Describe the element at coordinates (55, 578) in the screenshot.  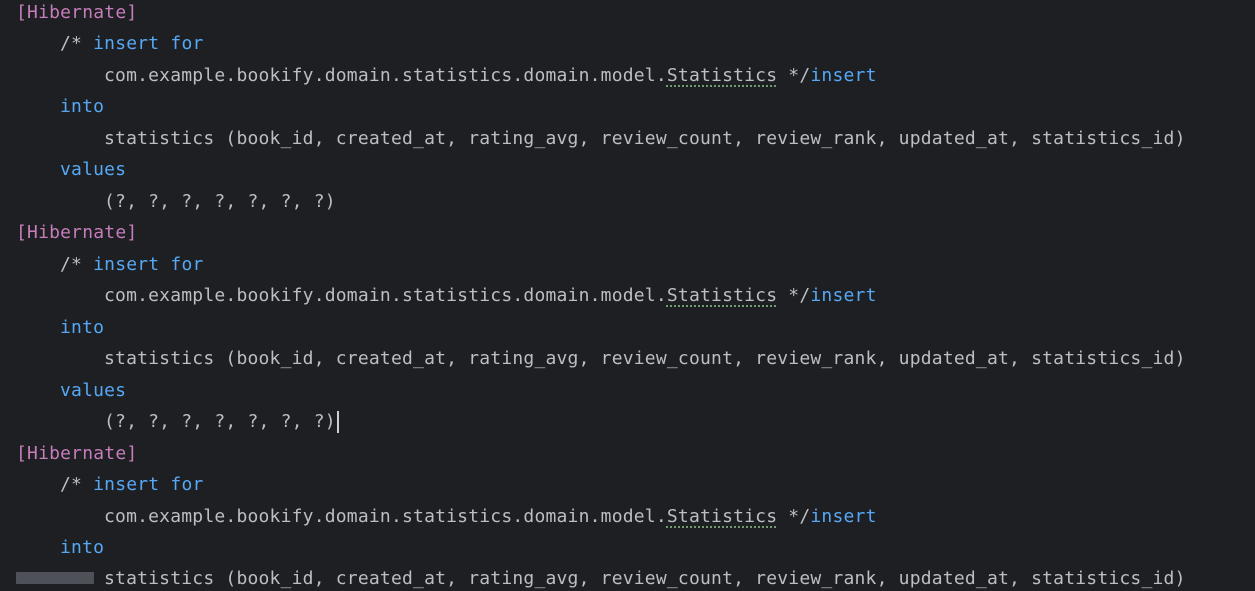
I see `horizontal-scrollbar-thumb` at that location.